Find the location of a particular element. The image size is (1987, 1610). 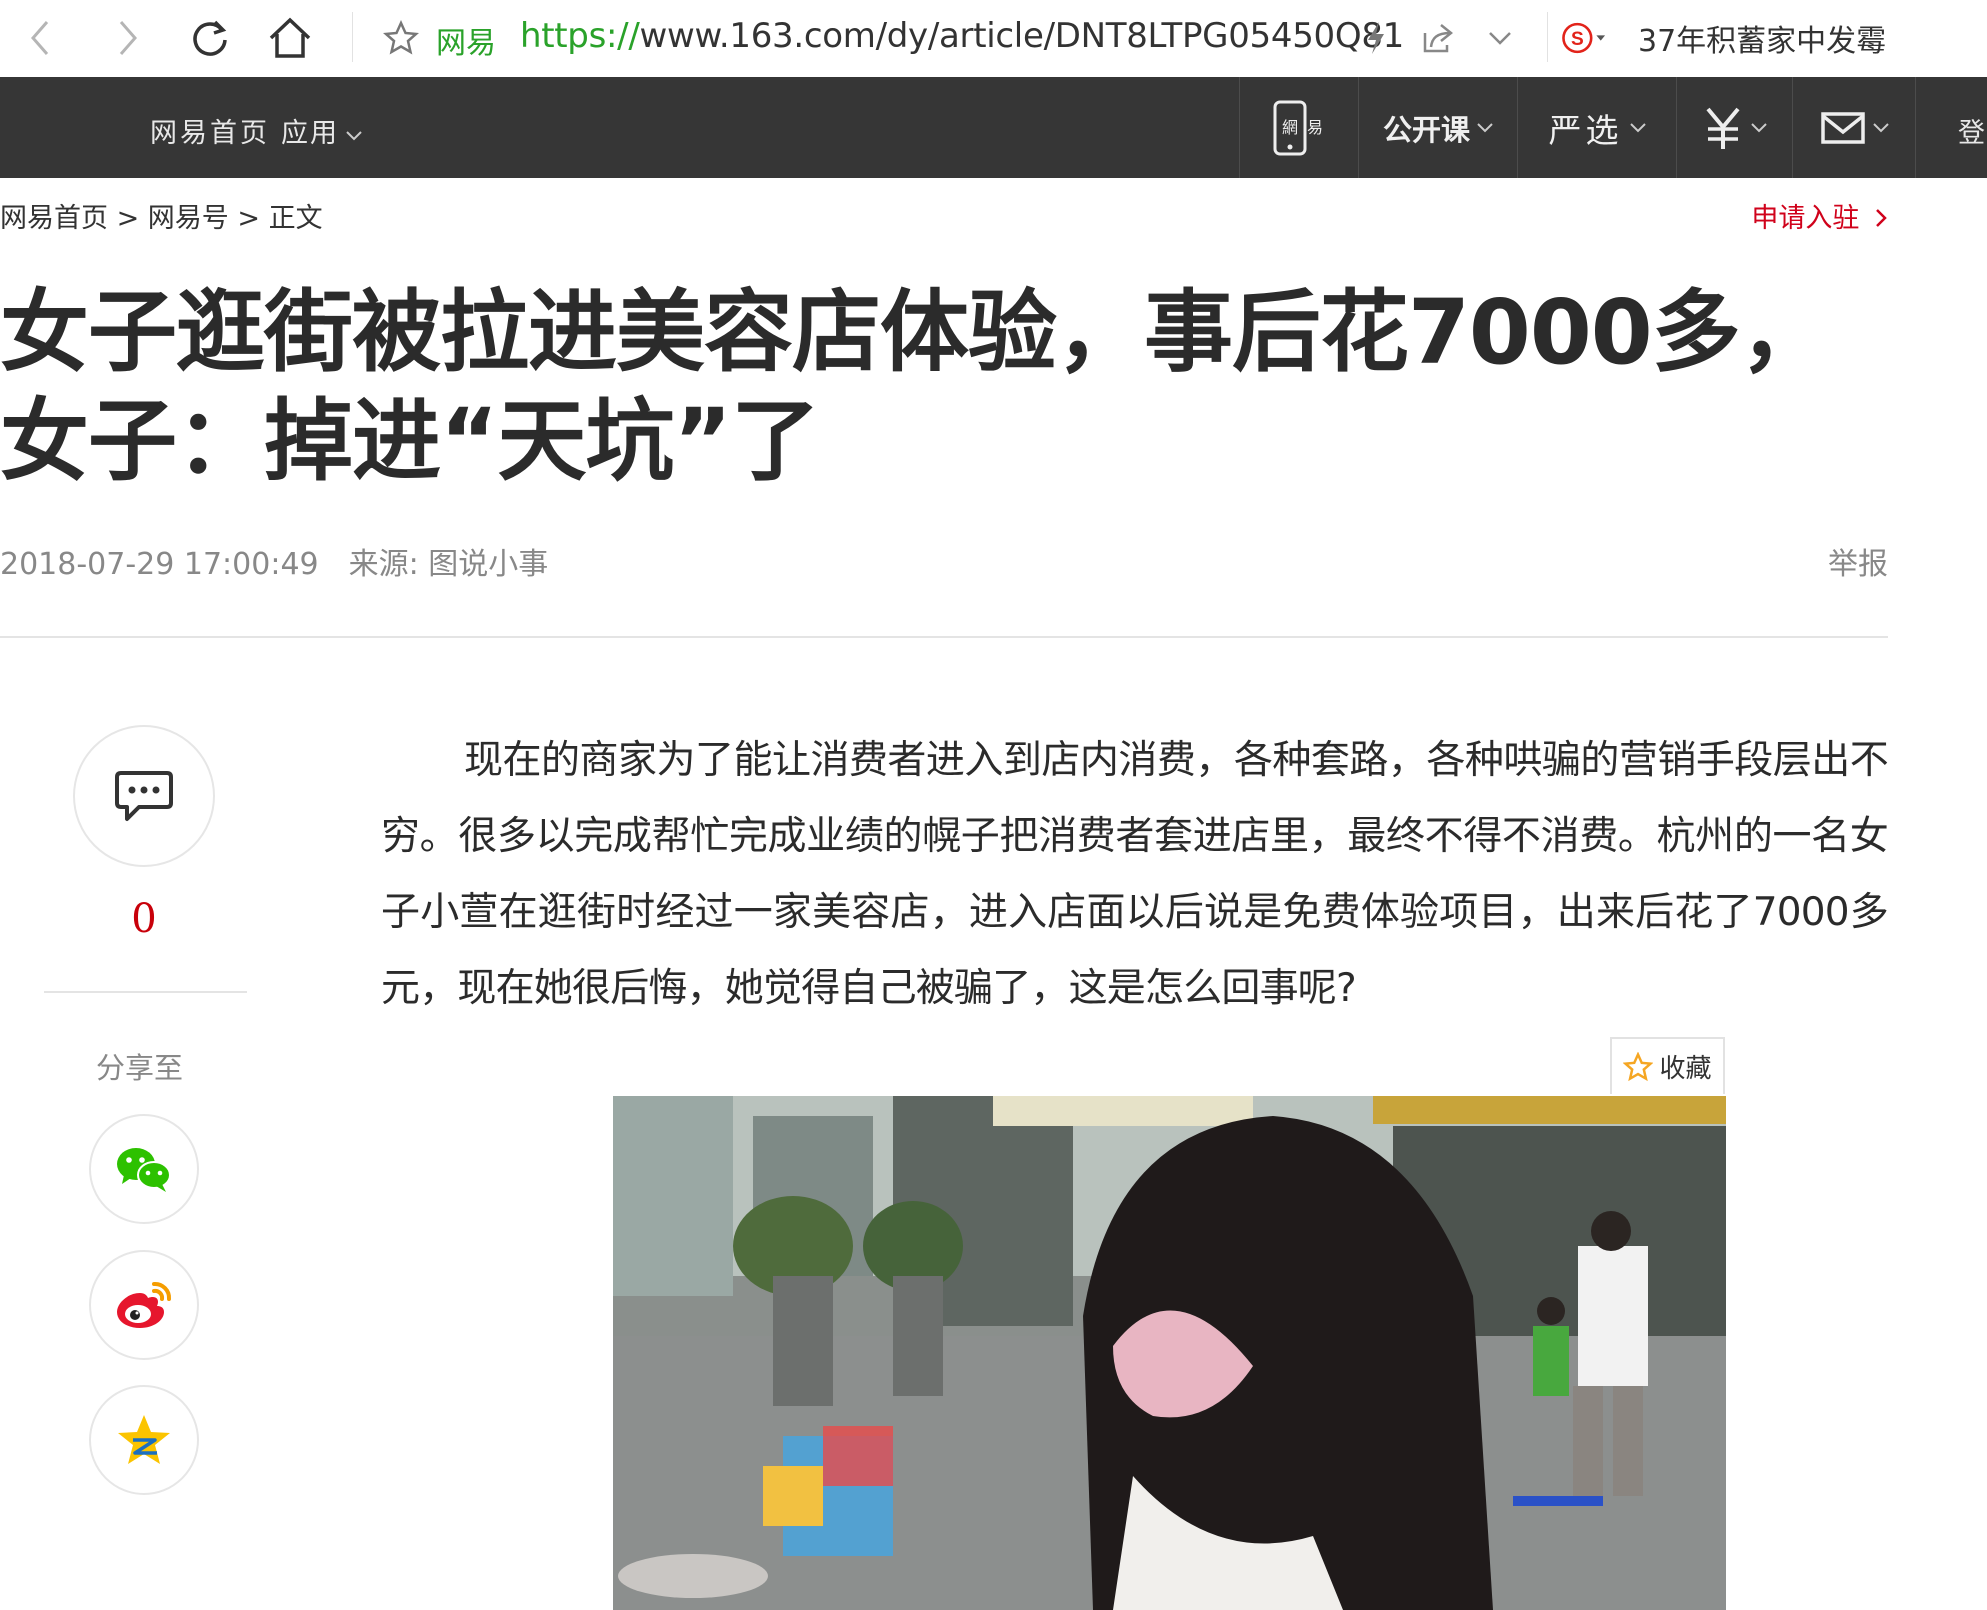

svg-text: S is located at coordinates (1577, 39).